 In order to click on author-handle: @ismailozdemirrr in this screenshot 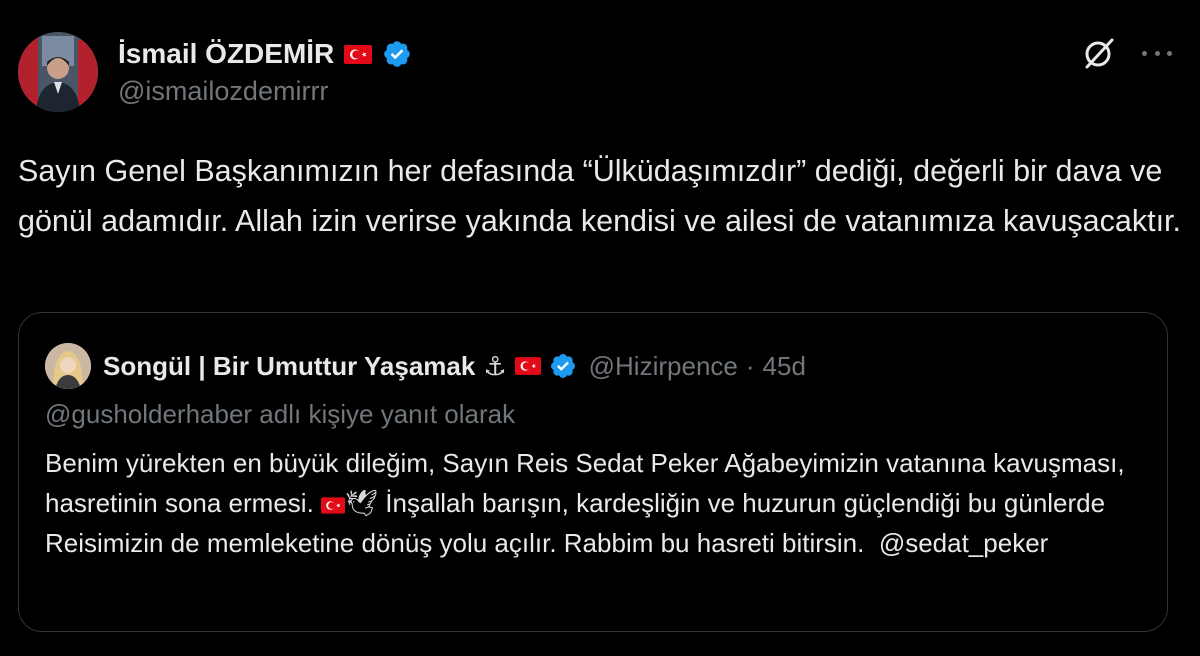, I will do `click(223, 91)`.